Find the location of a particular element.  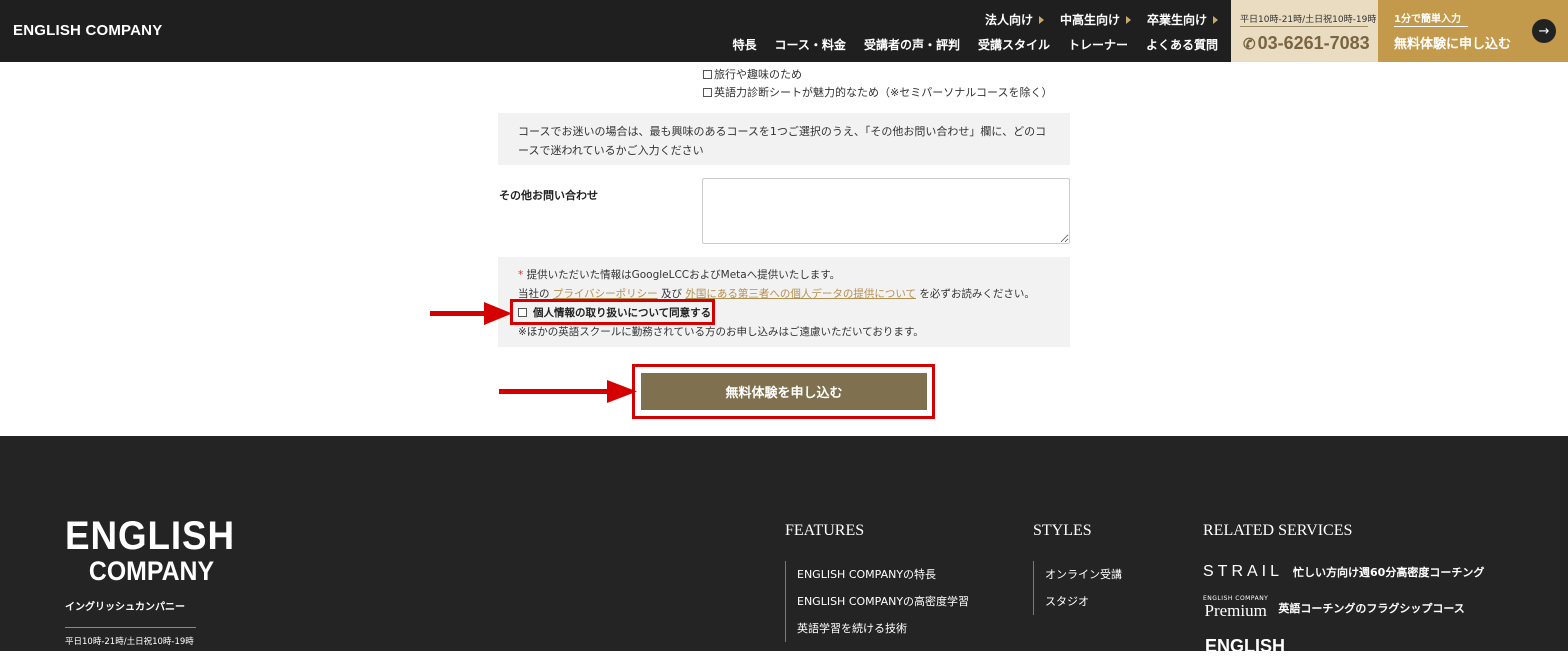

related-strail: STRAIL 忙しい方向け週60分高密度コーチング is located at coordinates (1343, 572).